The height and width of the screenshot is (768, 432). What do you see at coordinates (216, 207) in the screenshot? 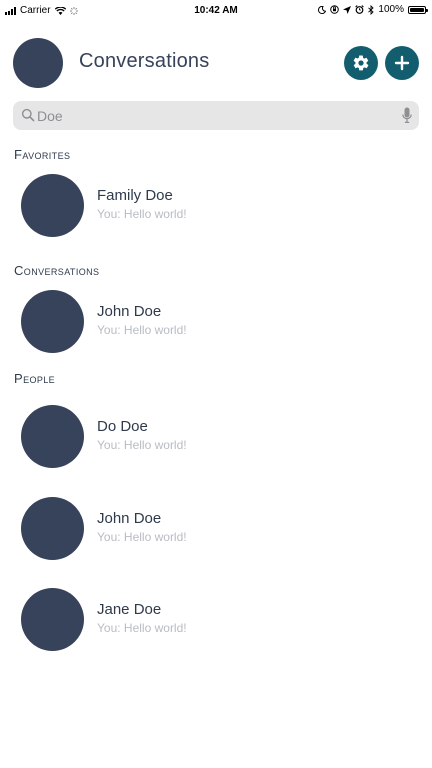
I see `list-item: Family Doe You: Hello world!` at bounding box center [216, 207].